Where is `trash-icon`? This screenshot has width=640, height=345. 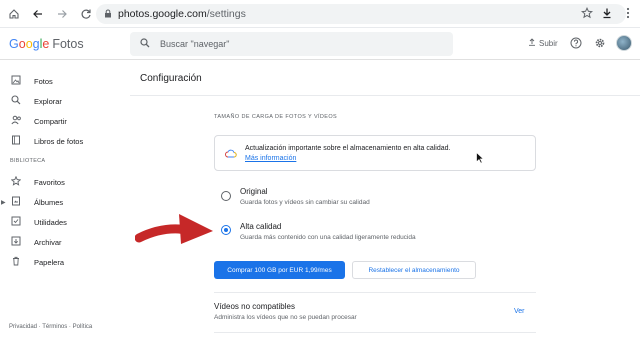
trash-icon is located at coordinates (16, 262).